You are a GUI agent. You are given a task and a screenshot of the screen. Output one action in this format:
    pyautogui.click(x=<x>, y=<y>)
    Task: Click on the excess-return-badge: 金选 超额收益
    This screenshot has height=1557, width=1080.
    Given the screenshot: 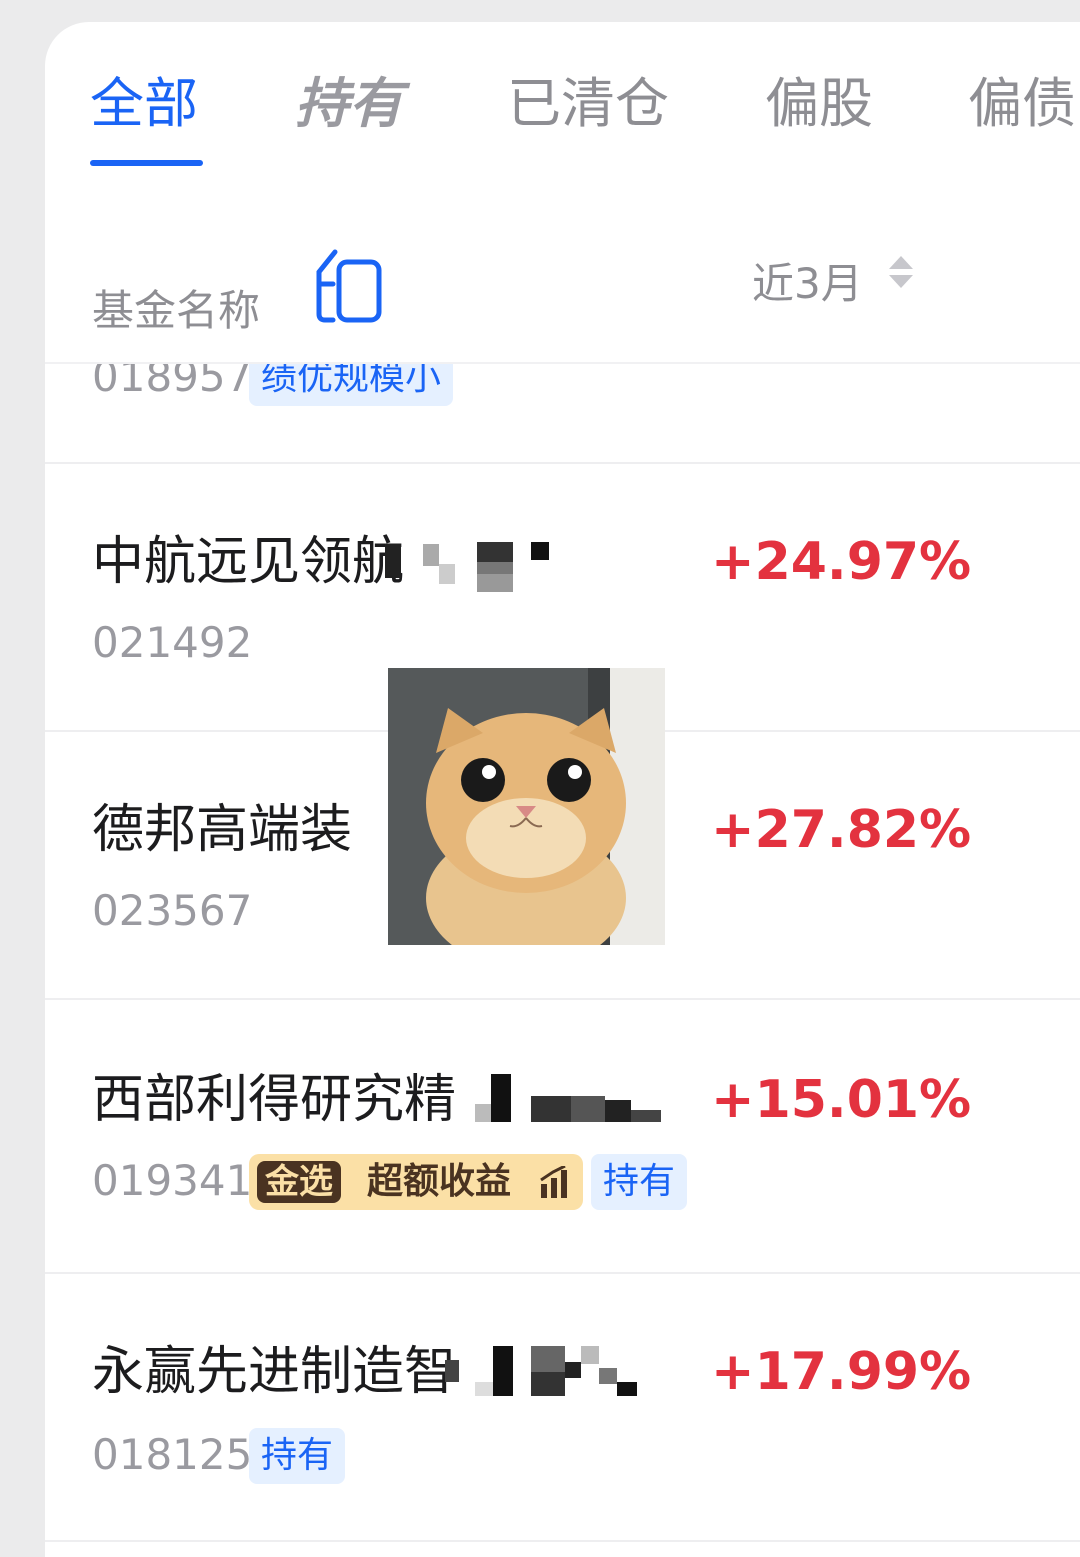 What is the action you would take?
    pyautogui.click(x=416, y=1182)
    